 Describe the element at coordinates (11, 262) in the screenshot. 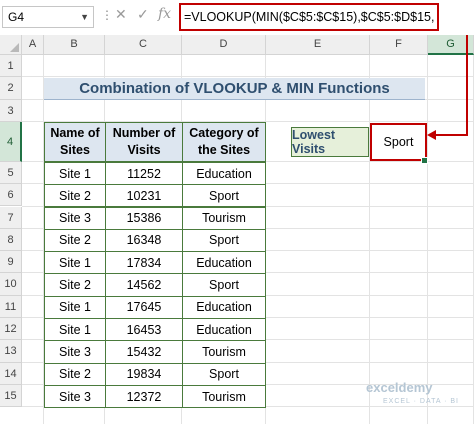

I see `row-header-9: 9` at that location.